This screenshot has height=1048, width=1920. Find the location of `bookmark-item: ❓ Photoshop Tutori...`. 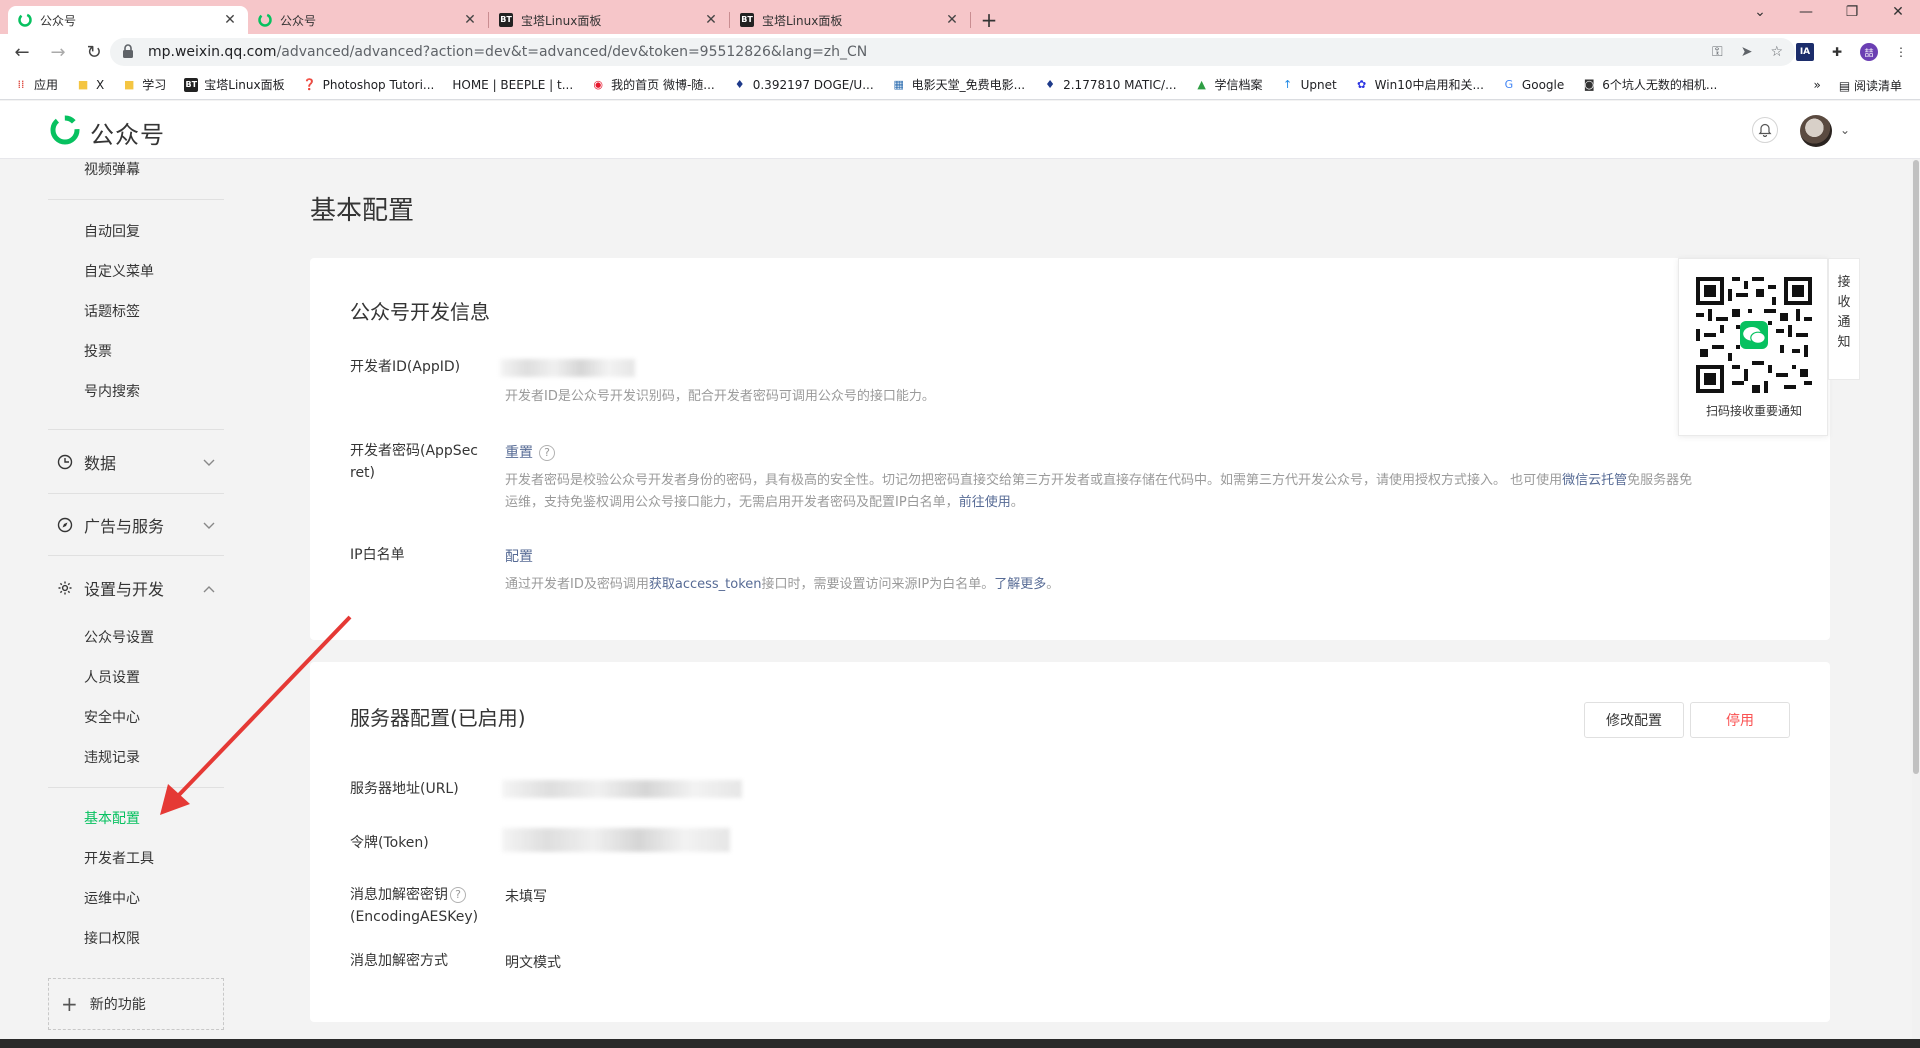

bookmark-item: ❓ Photoshop Tutori... is located at coordinates (369, 85).